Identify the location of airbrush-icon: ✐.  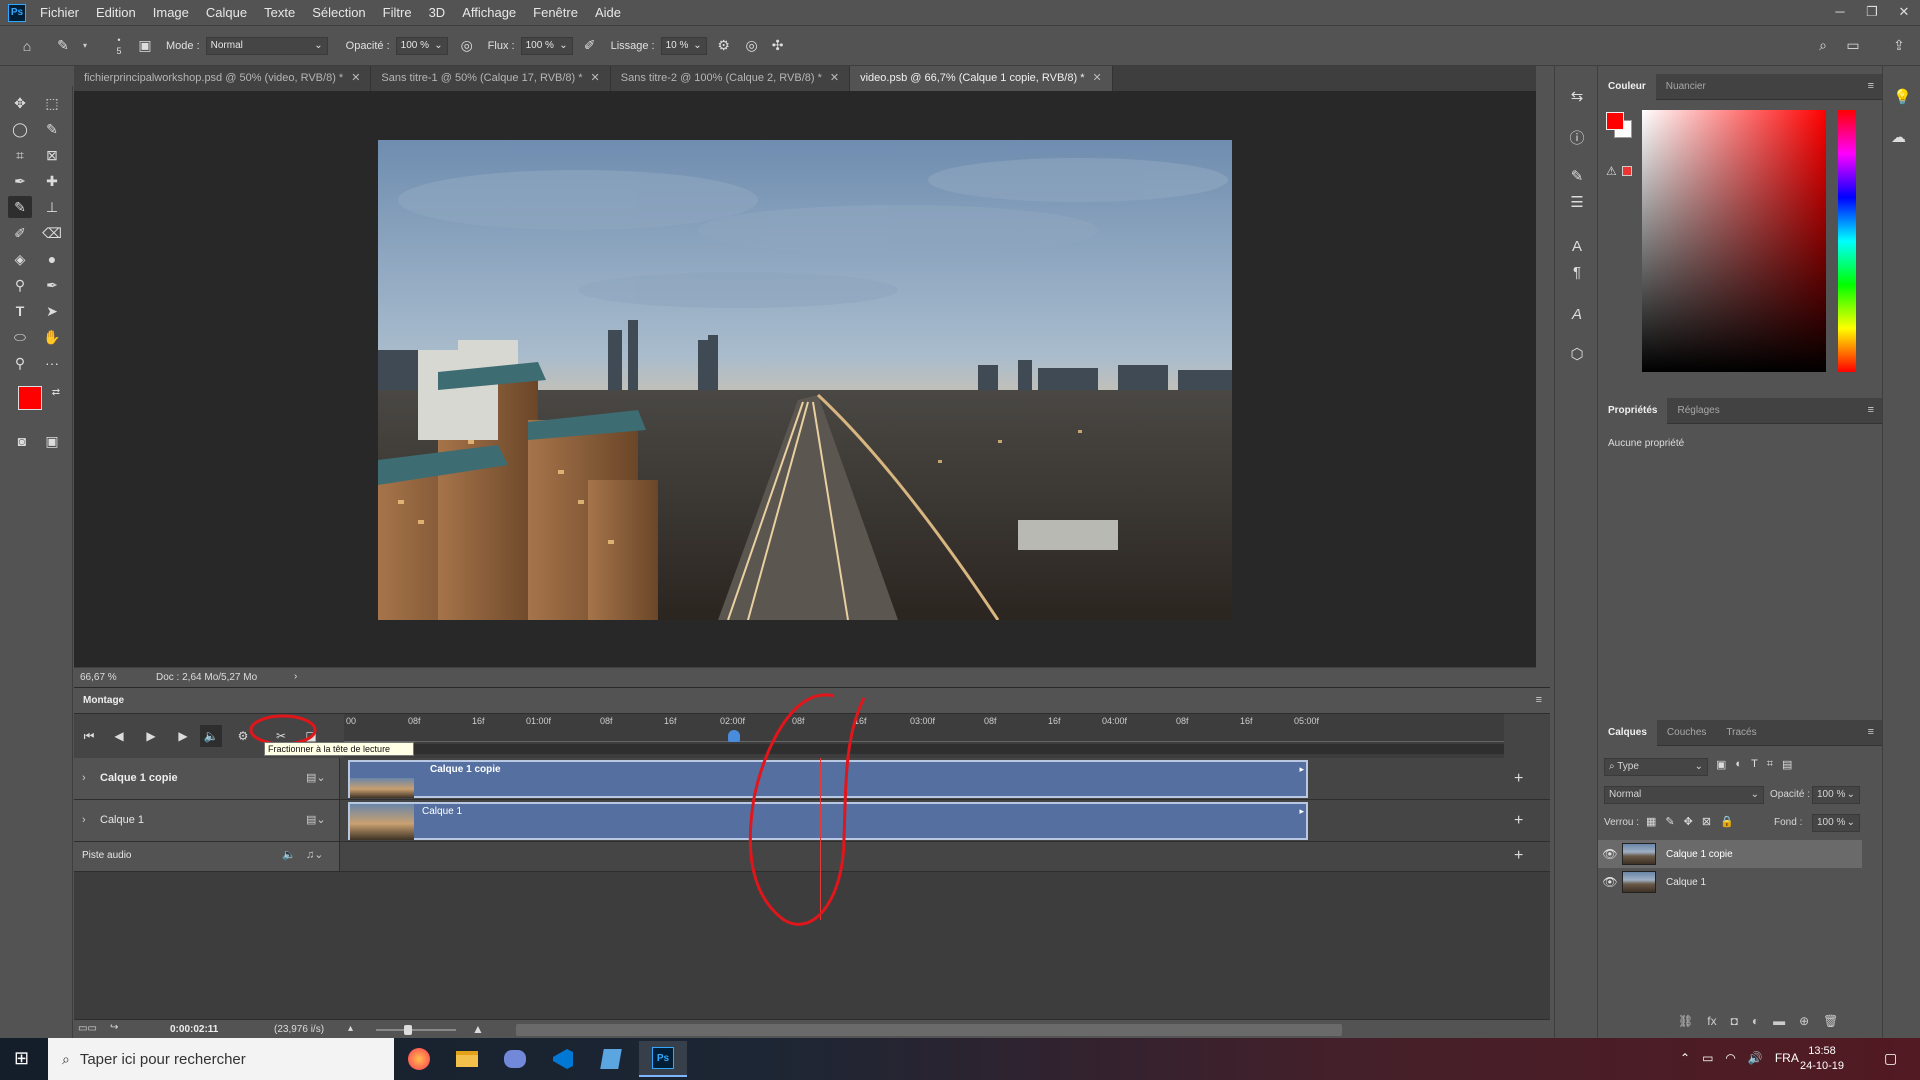
(590, 45).